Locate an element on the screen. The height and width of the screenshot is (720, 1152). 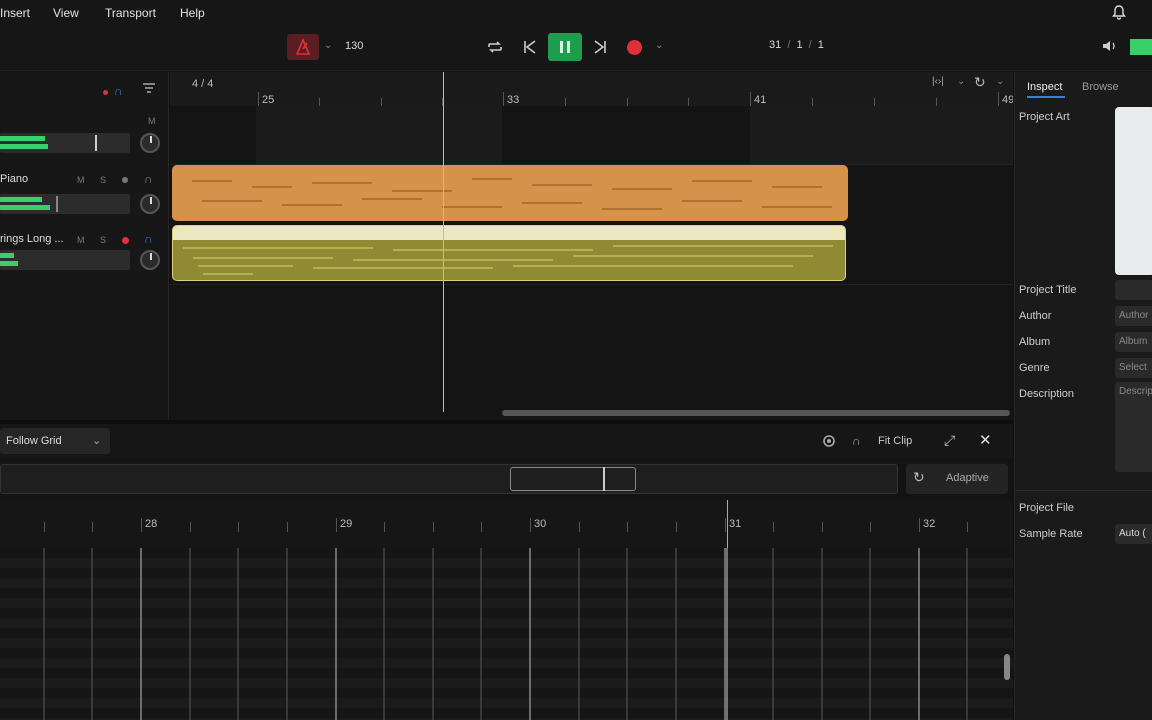
skip-forward-button is located at coordinates (600, 47).